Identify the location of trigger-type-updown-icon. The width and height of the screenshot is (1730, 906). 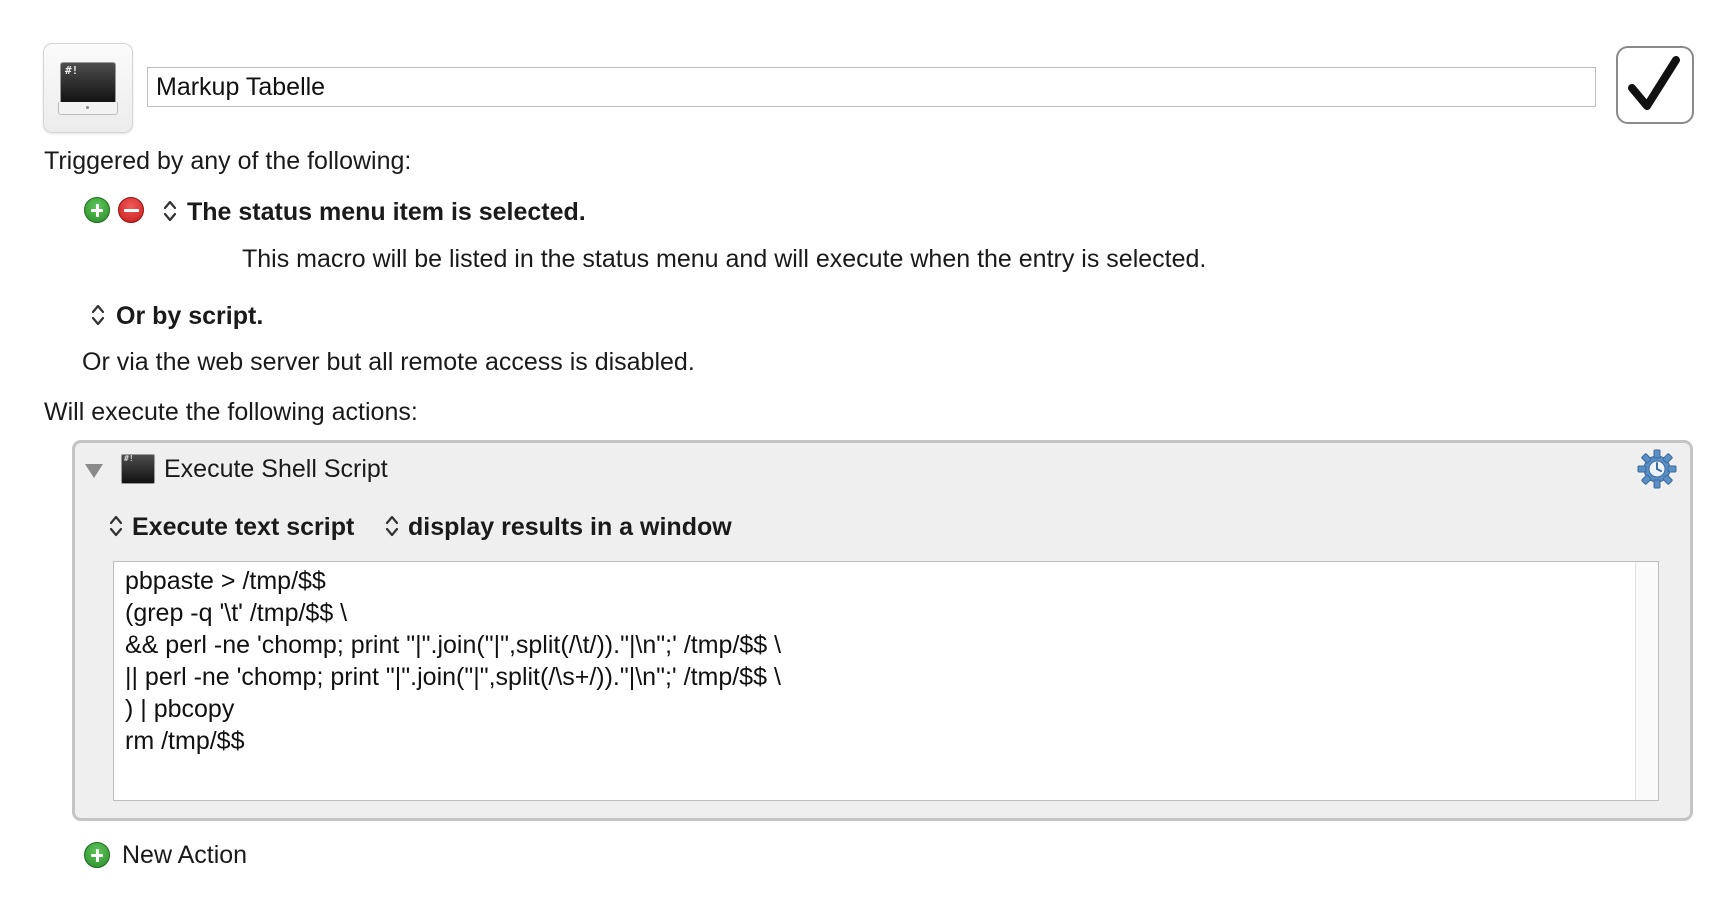
(170, 211).